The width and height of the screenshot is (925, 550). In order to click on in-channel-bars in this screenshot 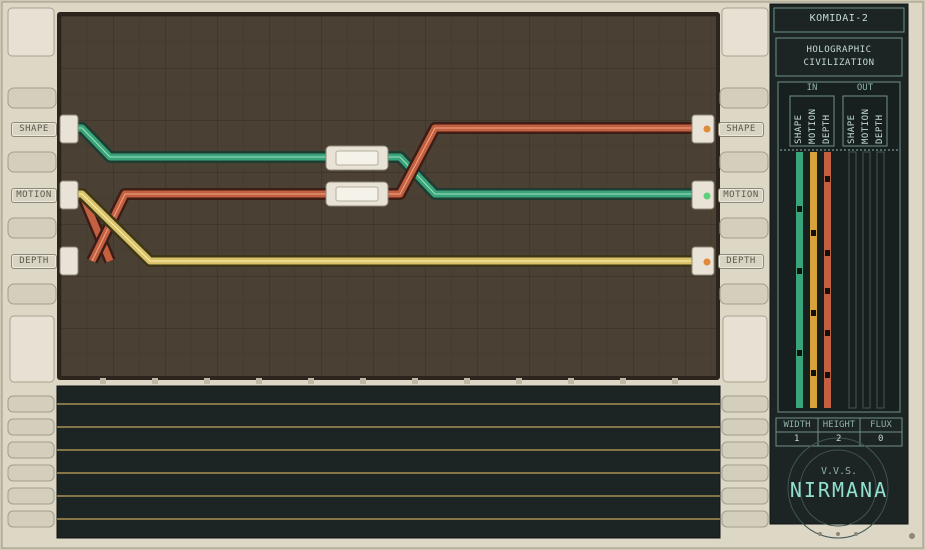, I will do `click(813, 280)`.